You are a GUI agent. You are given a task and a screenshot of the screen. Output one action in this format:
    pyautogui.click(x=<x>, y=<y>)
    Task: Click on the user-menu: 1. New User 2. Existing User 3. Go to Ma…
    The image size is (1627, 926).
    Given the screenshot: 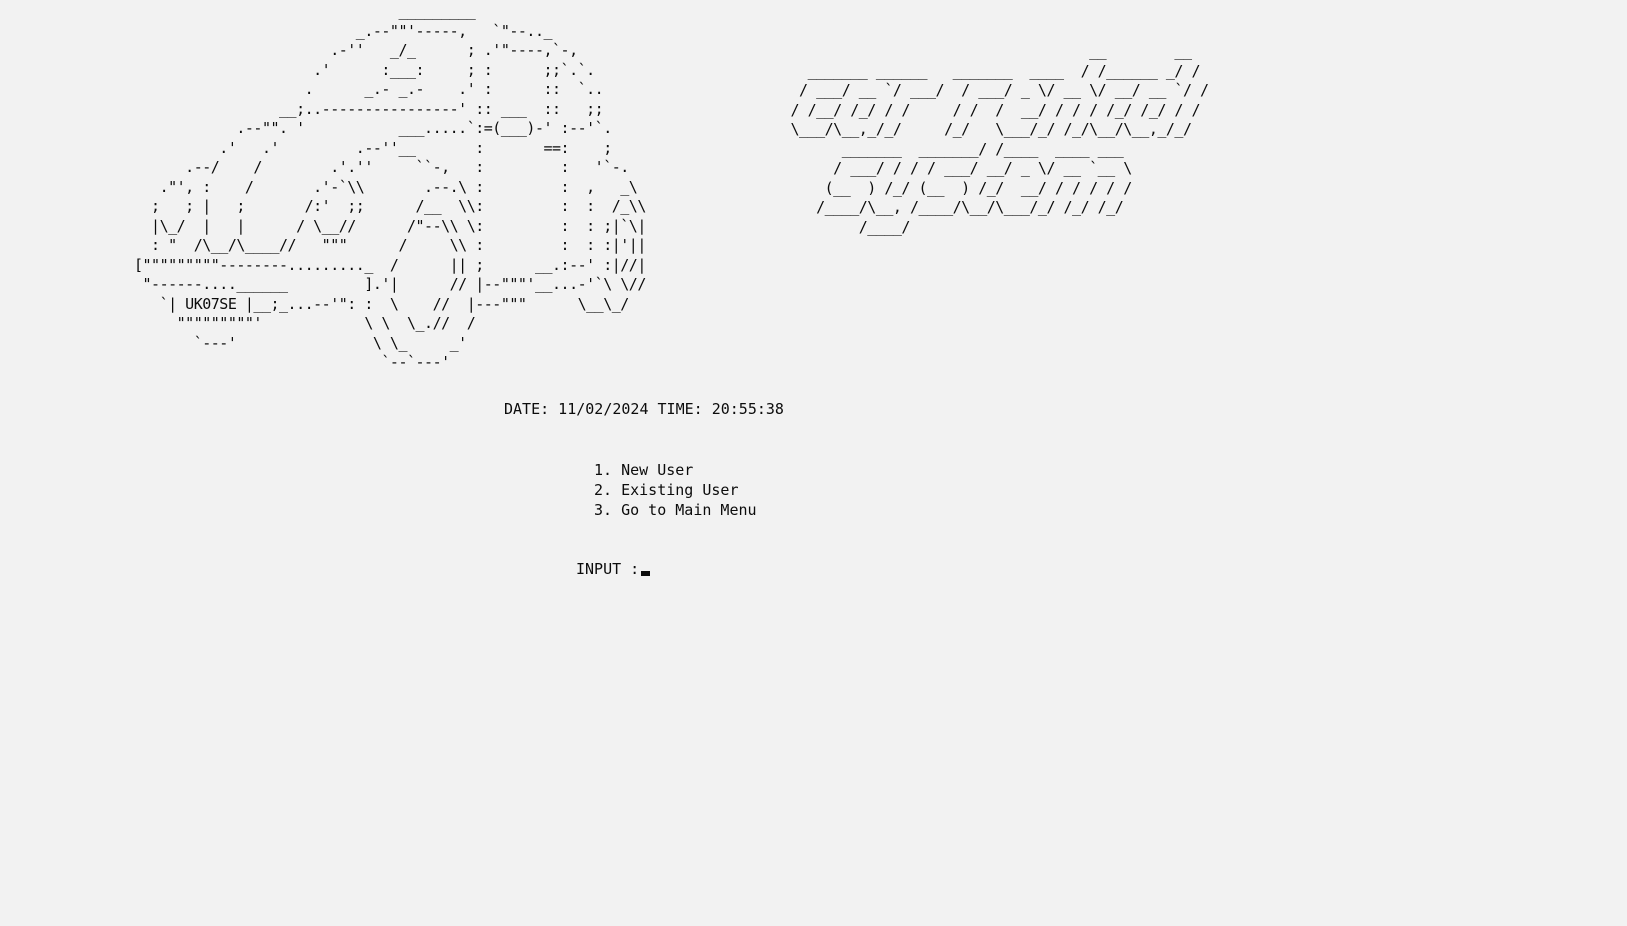 What is the action you would take?
    pyautogui.click(x=675, y=490)
    